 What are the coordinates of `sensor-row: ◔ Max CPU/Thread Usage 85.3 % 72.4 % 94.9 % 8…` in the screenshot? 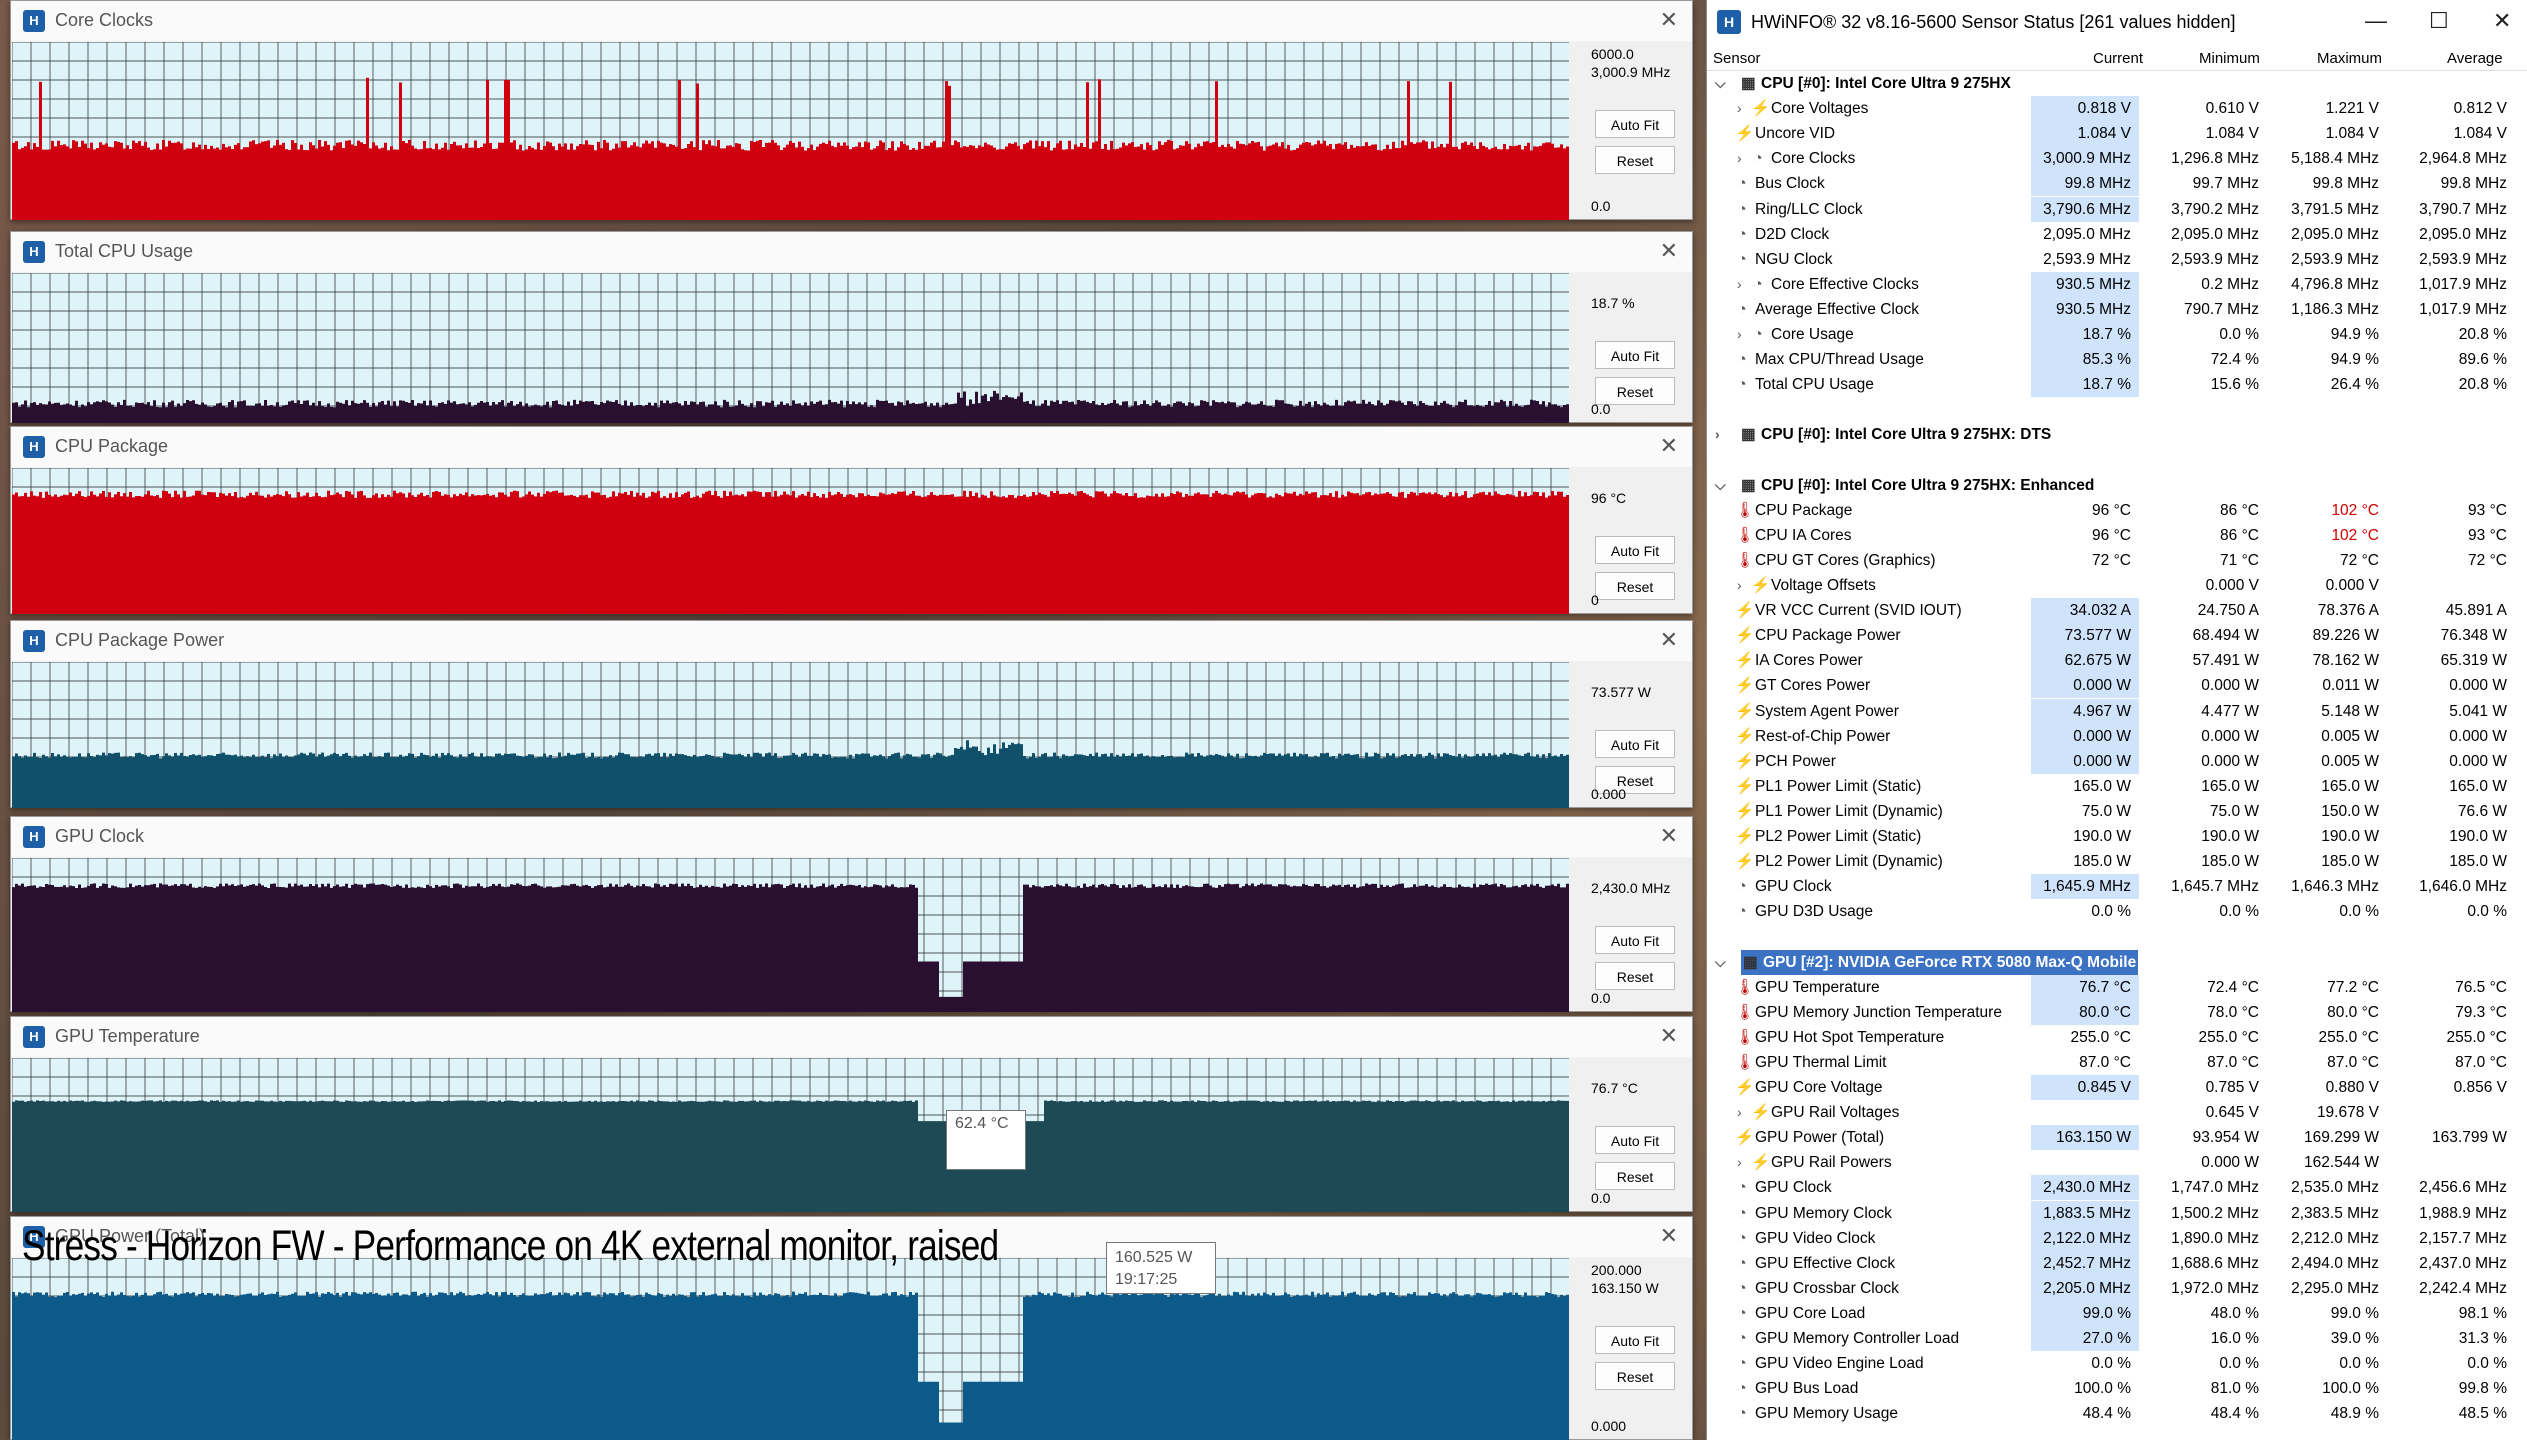 It's located at (2117, 360).